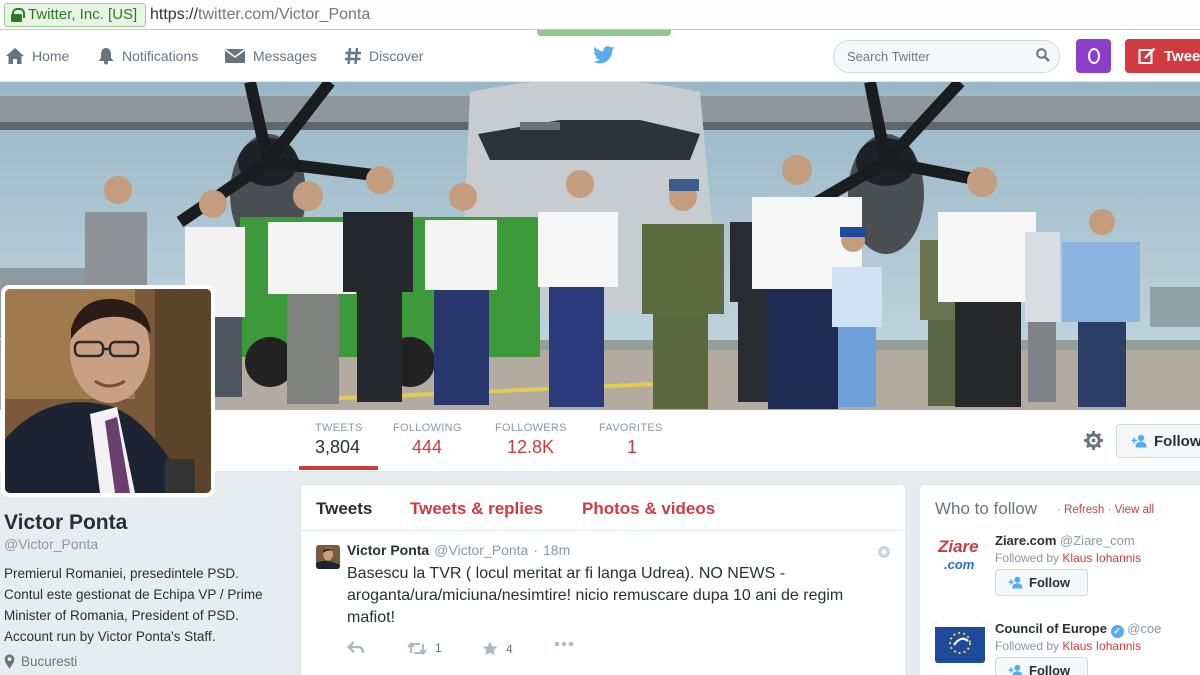  Describe the element at coordinates (1177, 441) in the screenshot. I see `profile-follow-label: Follow` at that location.